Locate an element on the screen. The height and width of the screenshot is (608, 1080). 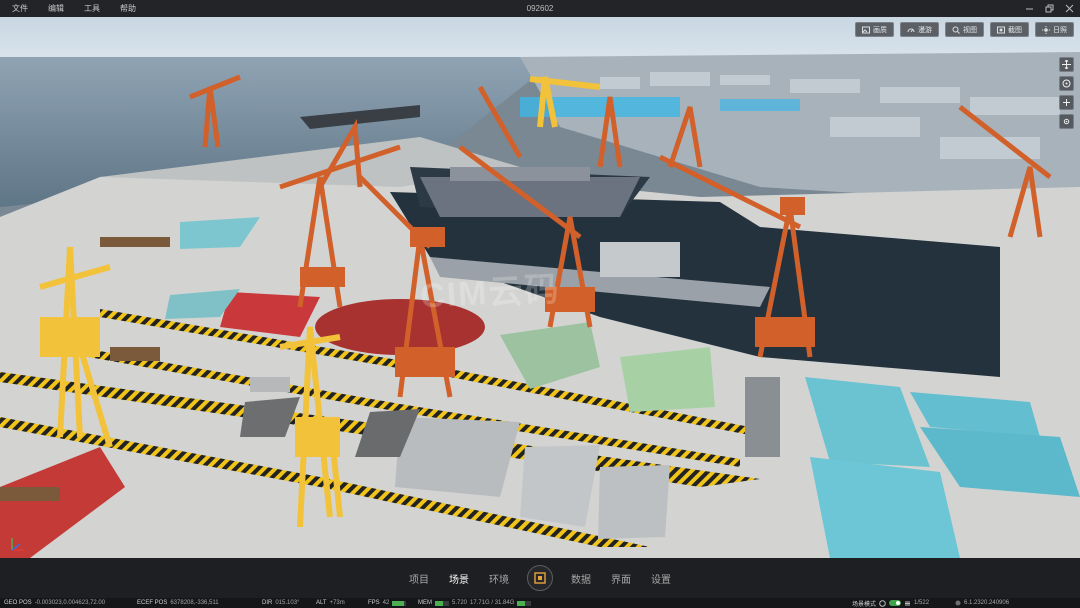
geo-pos: GEO POS -0.003023,0.004623,72.00 is located at coordinates (54, 603).